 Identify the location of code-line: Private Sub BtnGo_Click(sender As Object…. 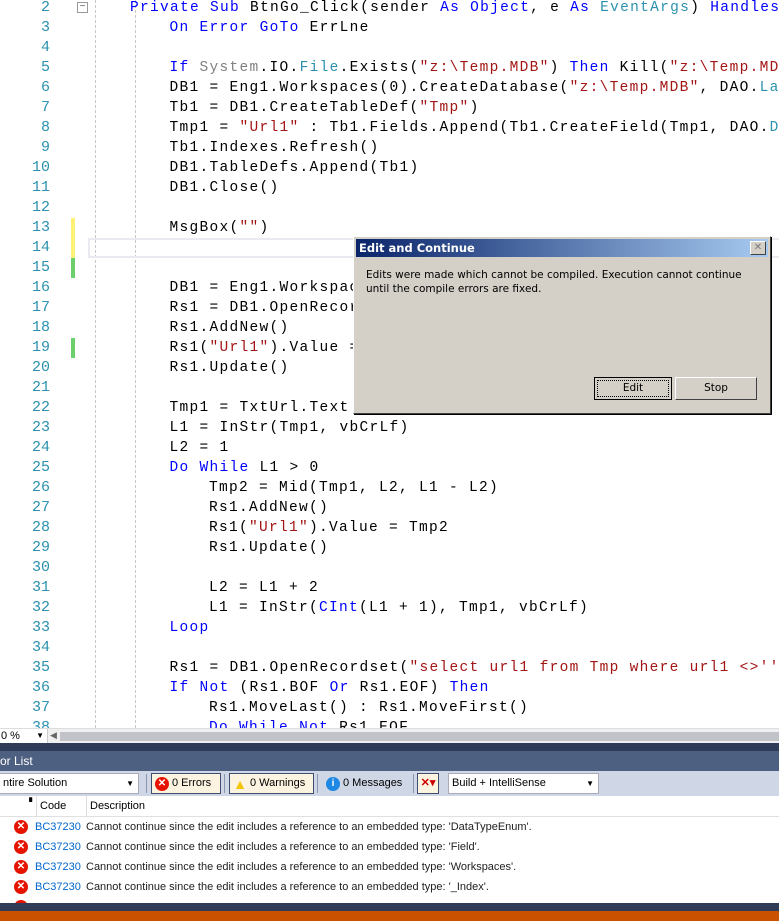
(454, 9).